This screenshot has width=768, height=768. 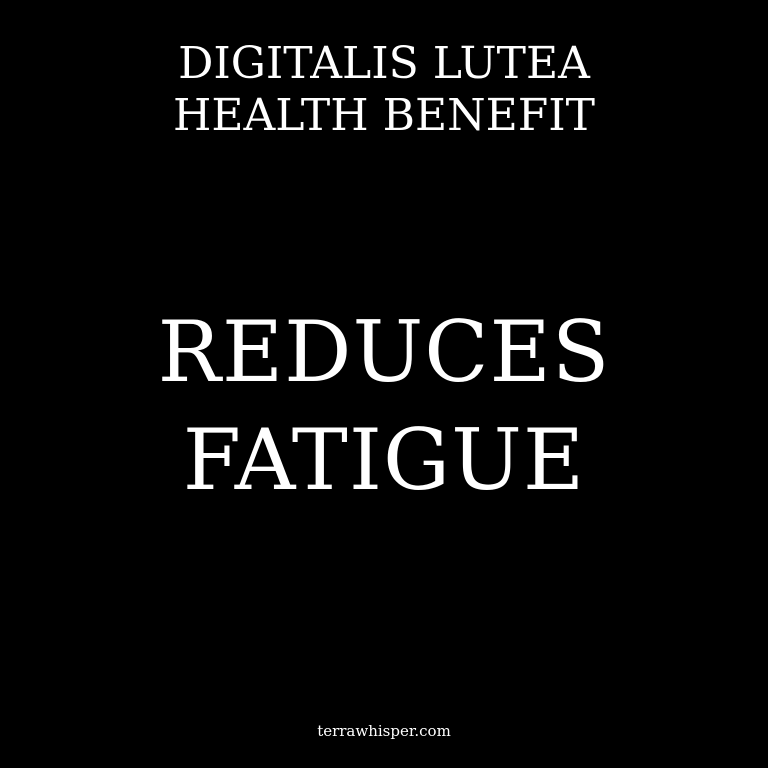 What do you see at coordinates (384, 352) in the screenshot?
I see `benefit-line-1: REDUCES` at bounding box center [384, 352].